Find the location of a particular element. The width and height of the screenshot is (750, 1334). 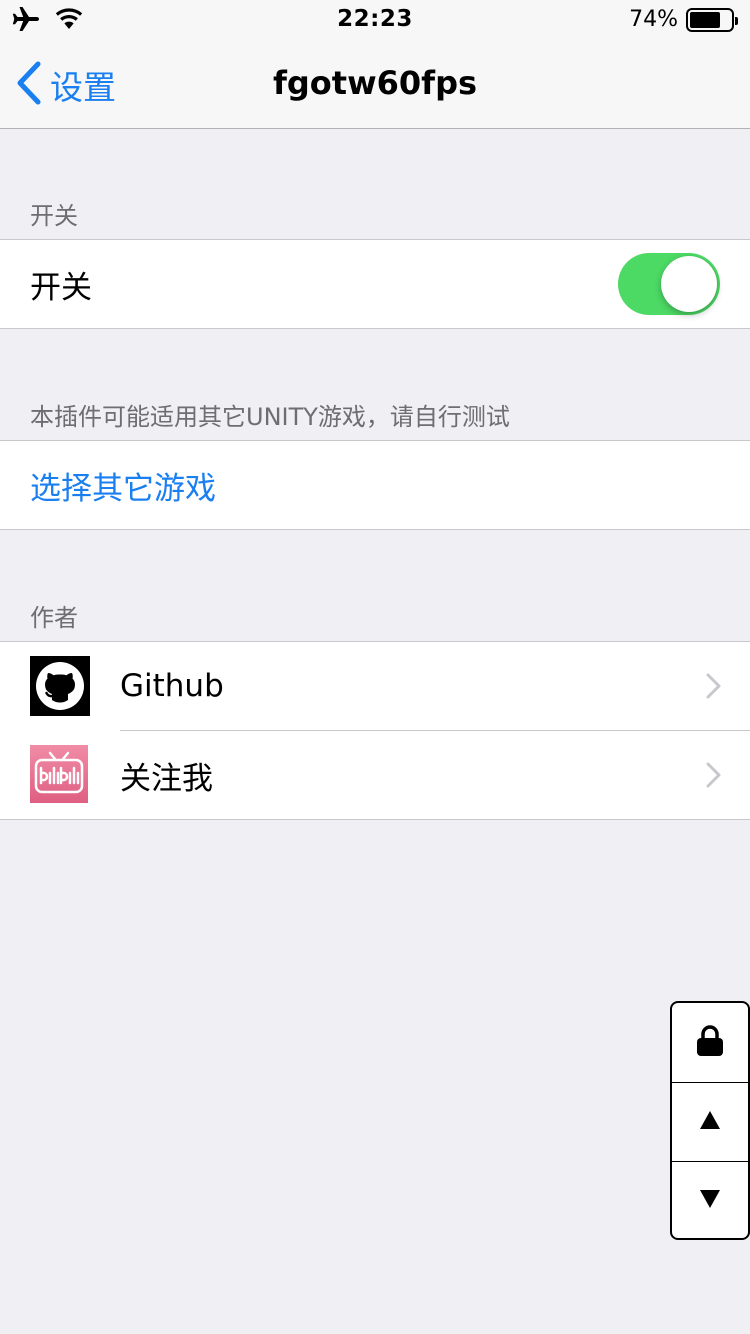

scroll-down-button is located at coordinates (710, 1199).